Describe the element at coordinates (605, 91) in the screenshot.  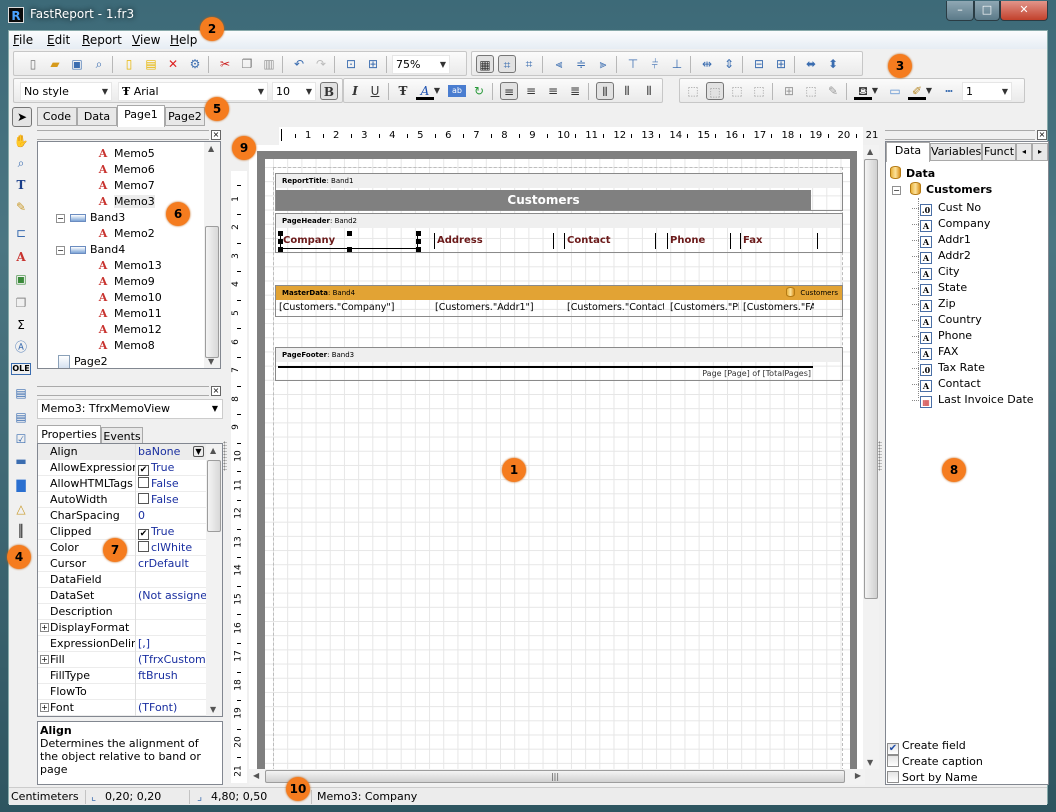
I see `valign-top-icon: ⦀` at that location.